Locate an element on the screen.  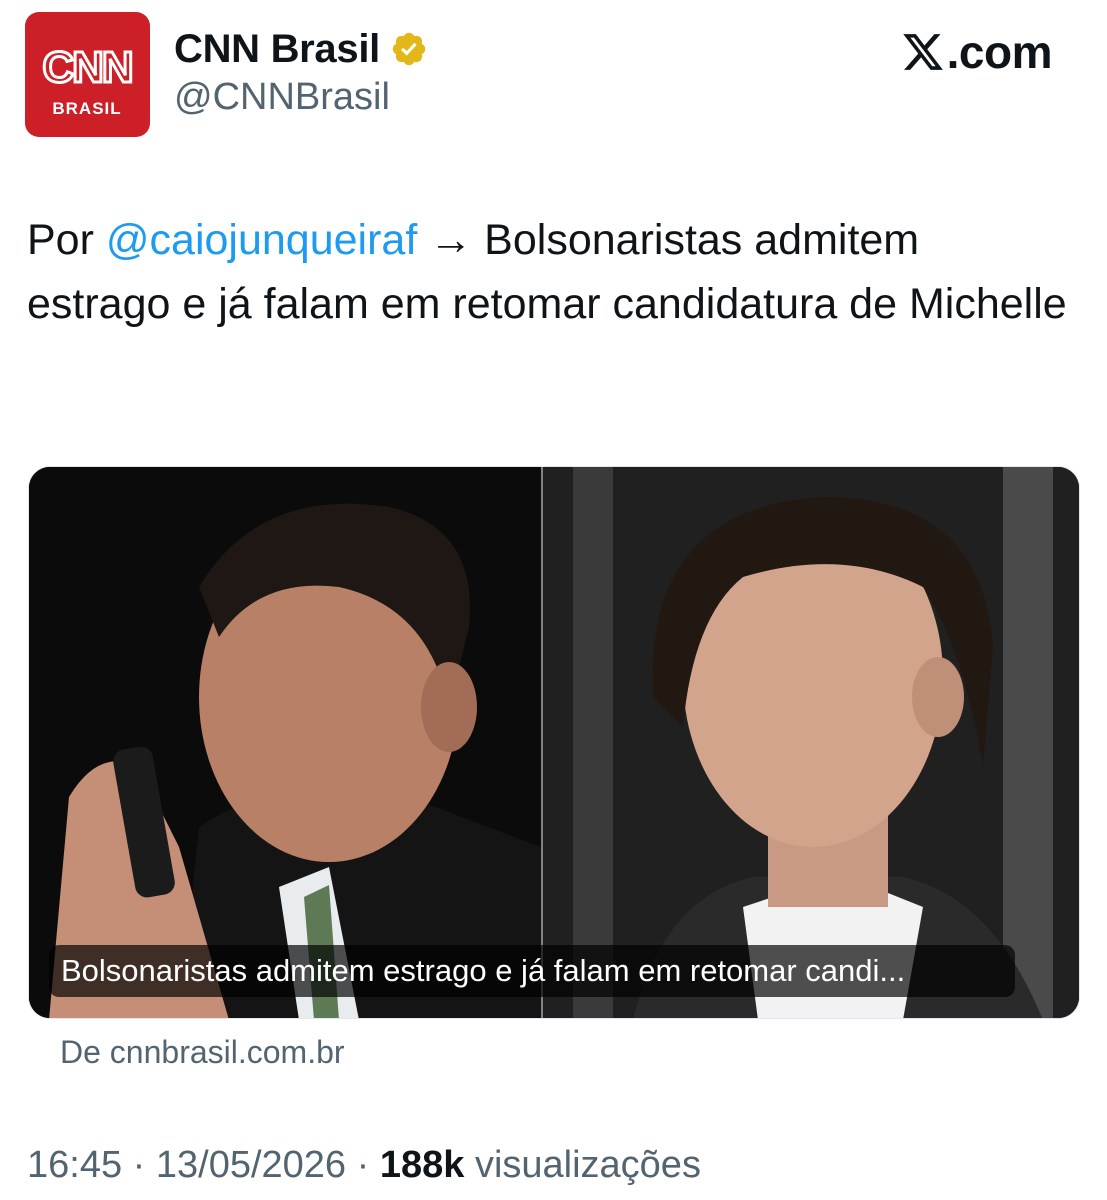
svg-text: CNN is located at coordinates (86, 67).